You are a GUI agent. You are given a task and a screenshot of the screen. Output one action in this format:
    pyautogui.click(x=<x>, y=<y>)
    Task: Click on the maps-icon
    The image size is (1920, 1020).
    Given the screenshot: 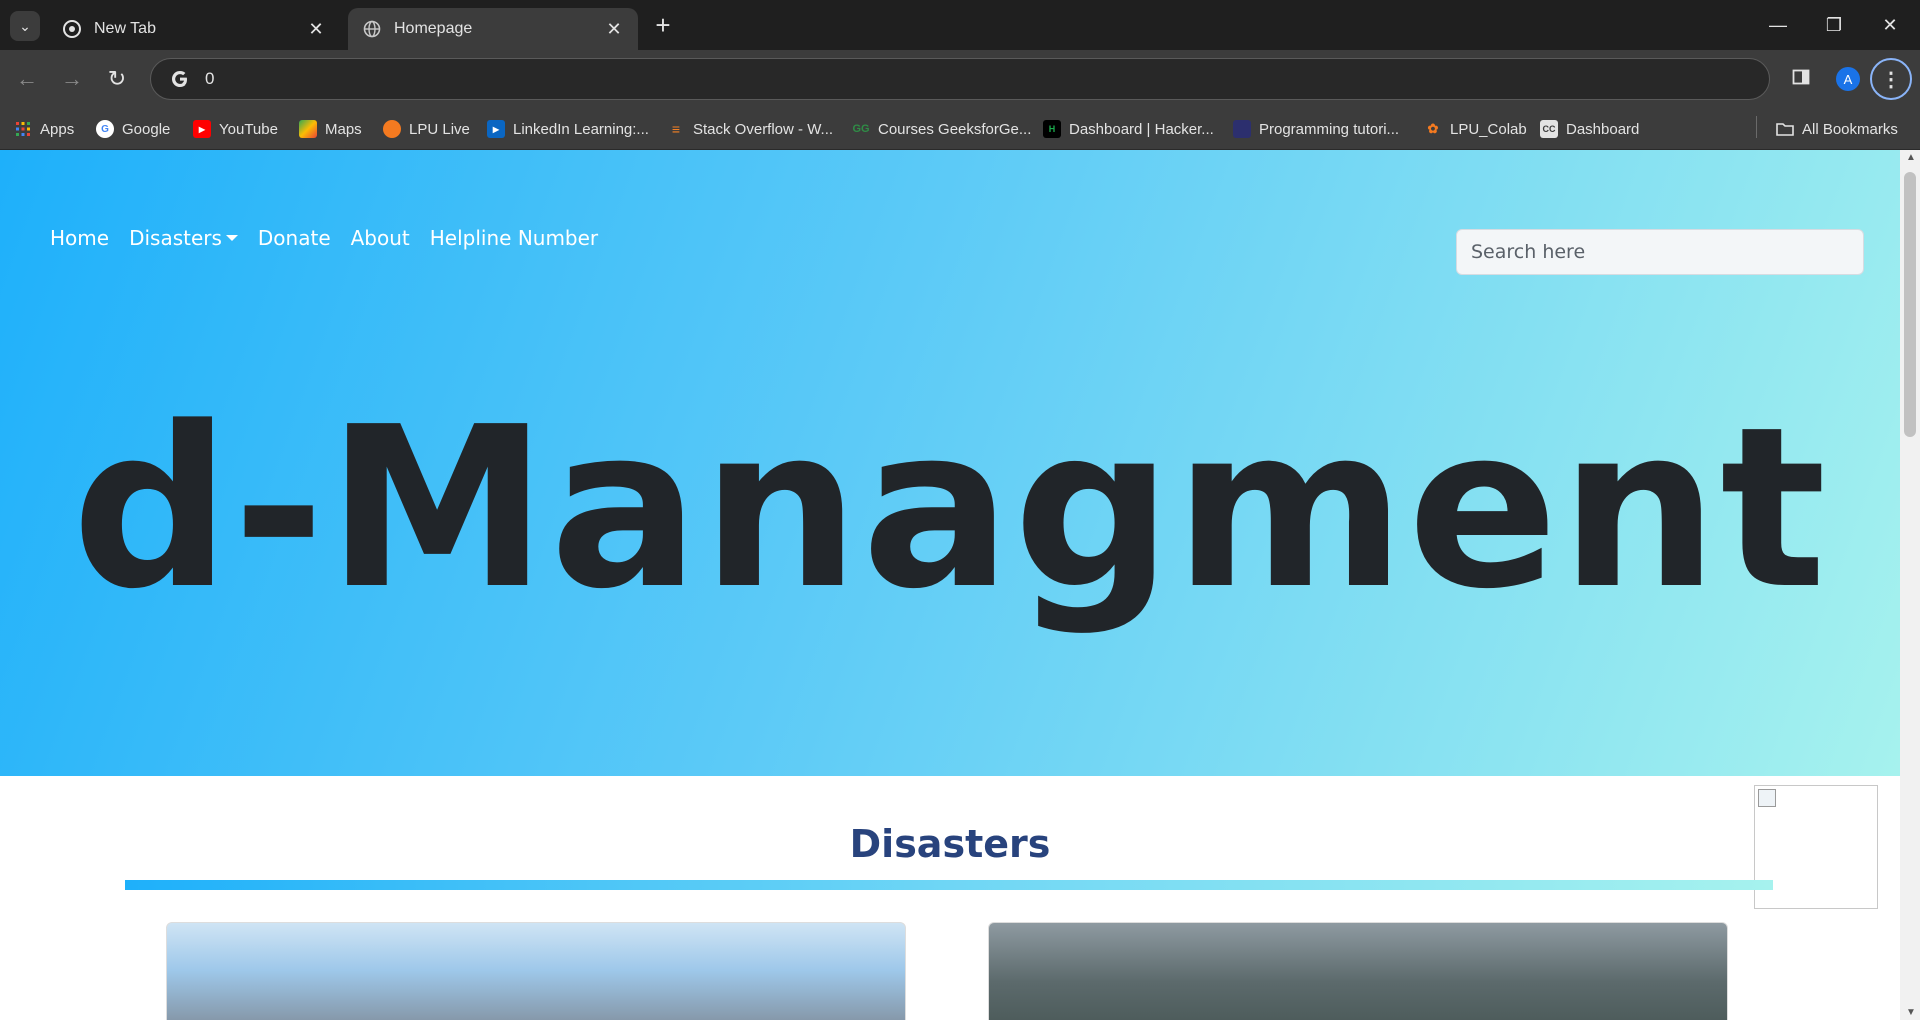 What is the action you would take?
    pyautogui.click(x=308, y=129)
    